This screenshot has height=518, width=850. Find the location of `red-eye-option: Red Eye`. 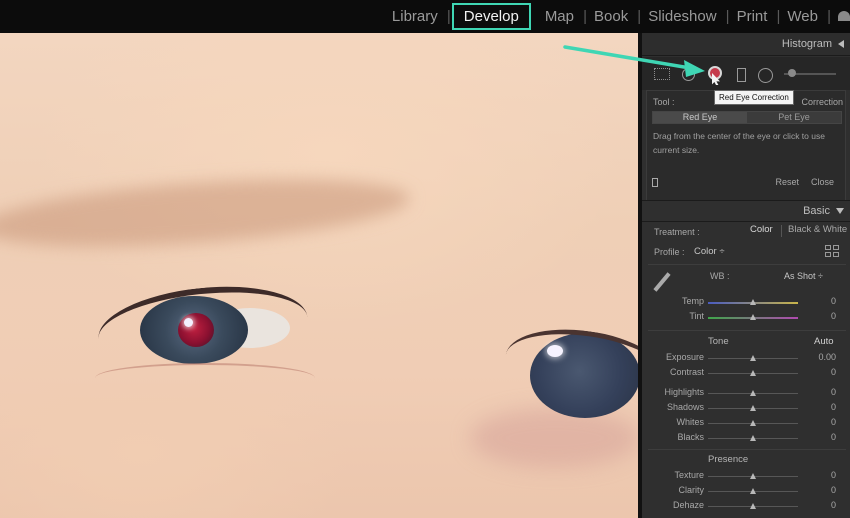

red-eye-option: Red Eye is located at coordinates (700, 117).